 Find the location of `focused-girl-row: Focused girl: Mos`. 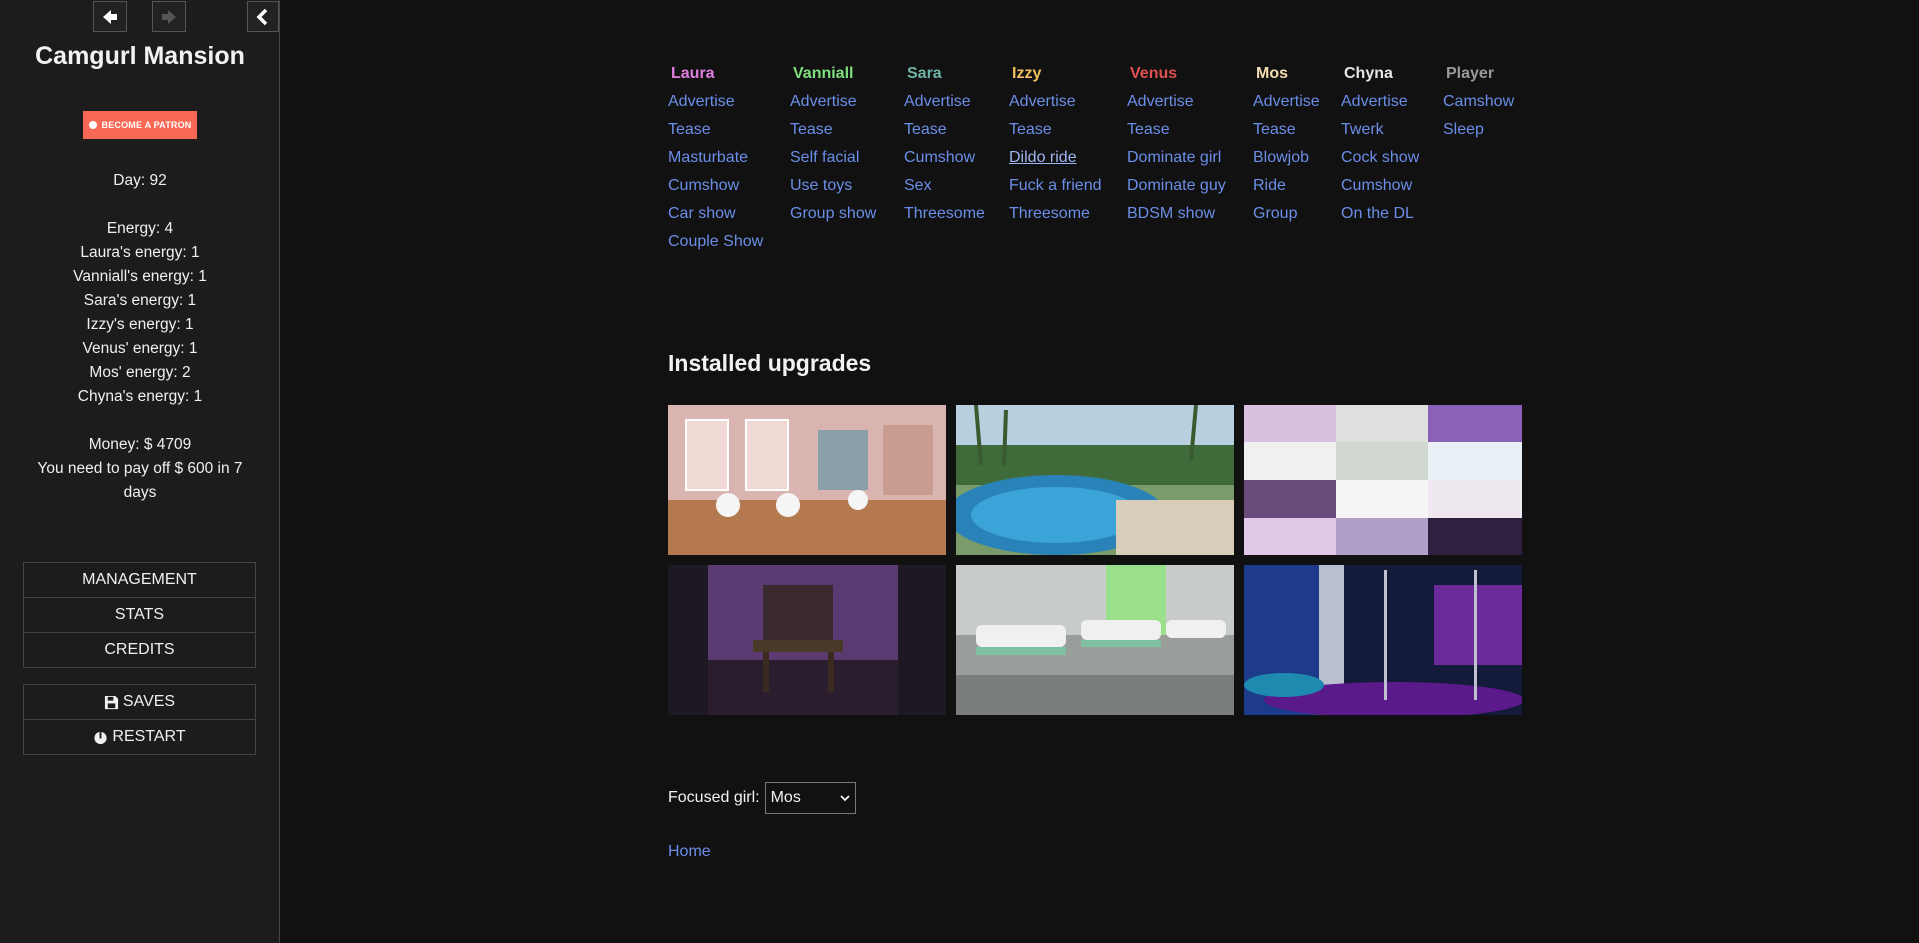

focused-girl-row: Focused girl: Mos is located at coordinates (762, 798).